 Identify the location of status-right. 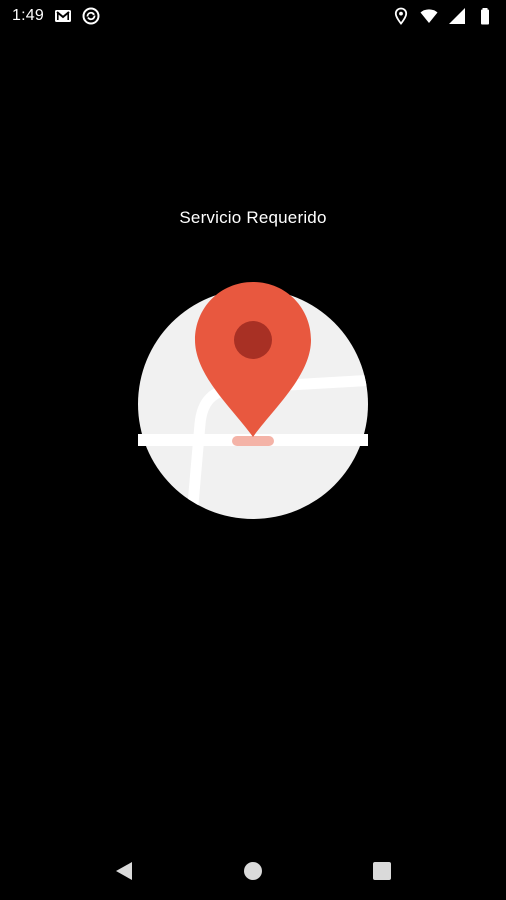
(443, 16).